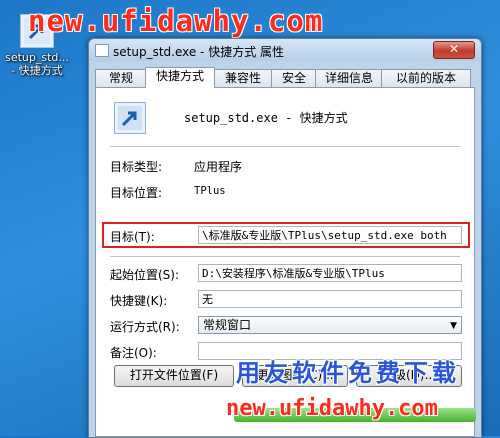  What do you see at coordinates (139, 301) in the screenshot?
I see `hotkey-label: 快捷键(K):` at bounding box center [139, 301].